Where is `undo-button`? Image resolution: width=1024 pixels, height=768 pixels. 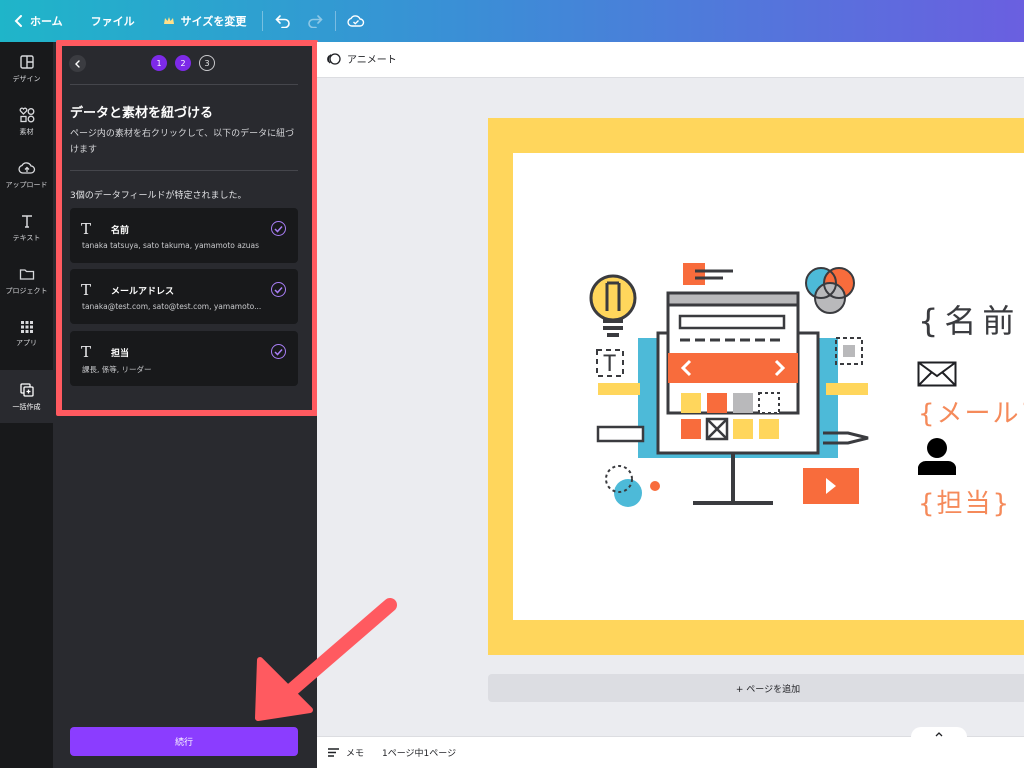 undo-button is located at coordinates (283, 21).